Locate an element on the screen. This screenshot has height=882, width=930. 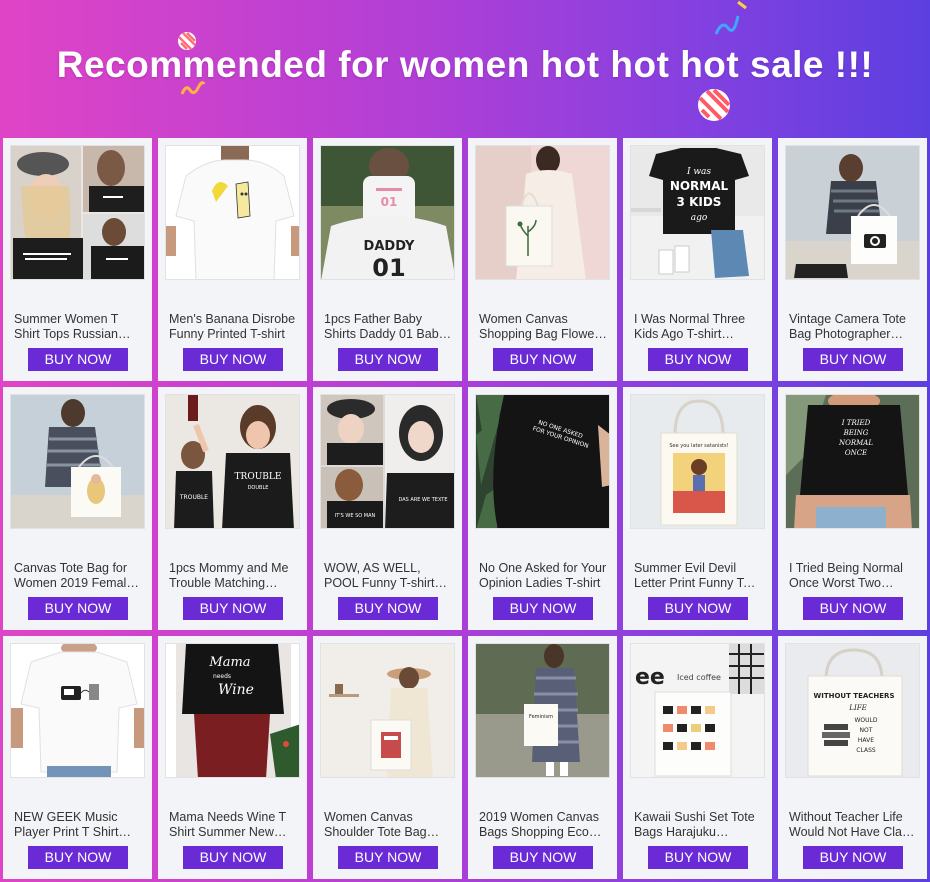
candy-ball-icon is located at coordinates (714, 104).